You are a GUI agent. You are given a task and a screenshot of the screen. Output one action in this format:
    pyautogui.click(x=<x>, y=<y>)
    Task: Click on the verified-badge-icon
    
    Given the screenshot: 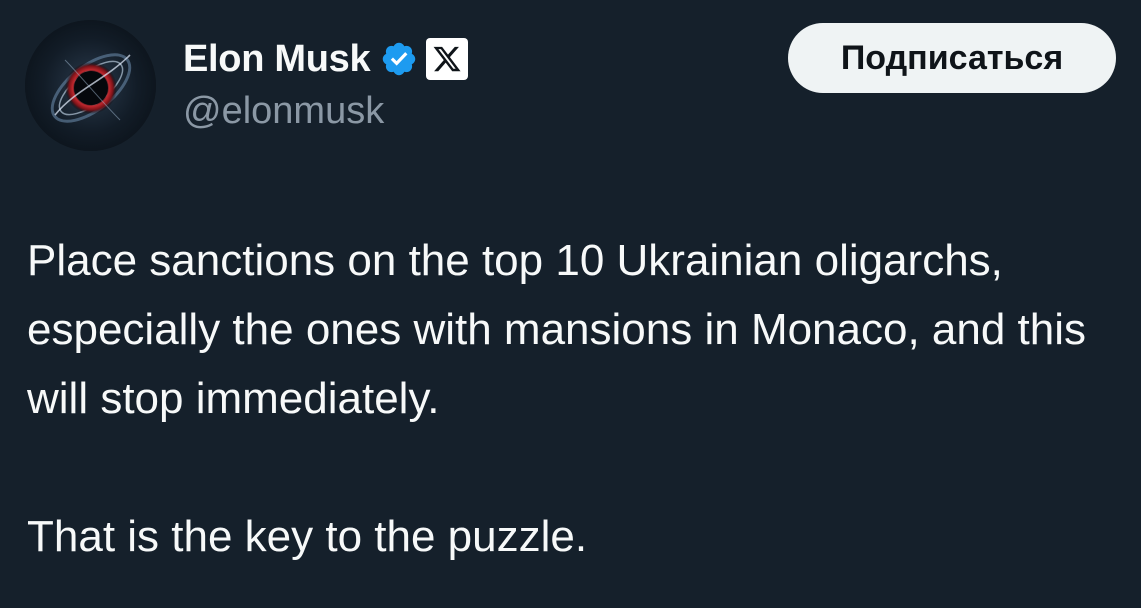 What is the action you would take?
    pyautogui.click(x=399, y=59)
    